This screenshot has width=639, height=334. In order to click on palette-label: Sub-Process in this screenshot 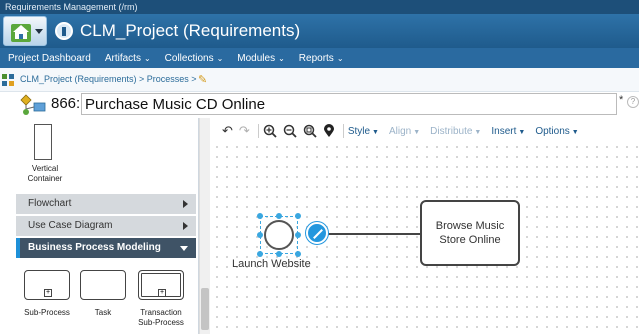, I will do `click(47, 312)`.